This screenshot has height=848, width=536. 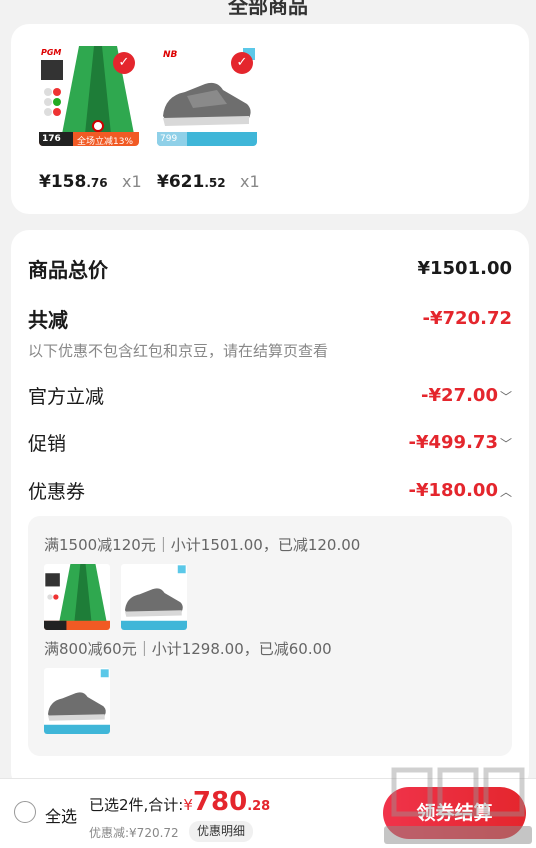 I want to click on product-tag-price: 176, so click(x=51, y=139).